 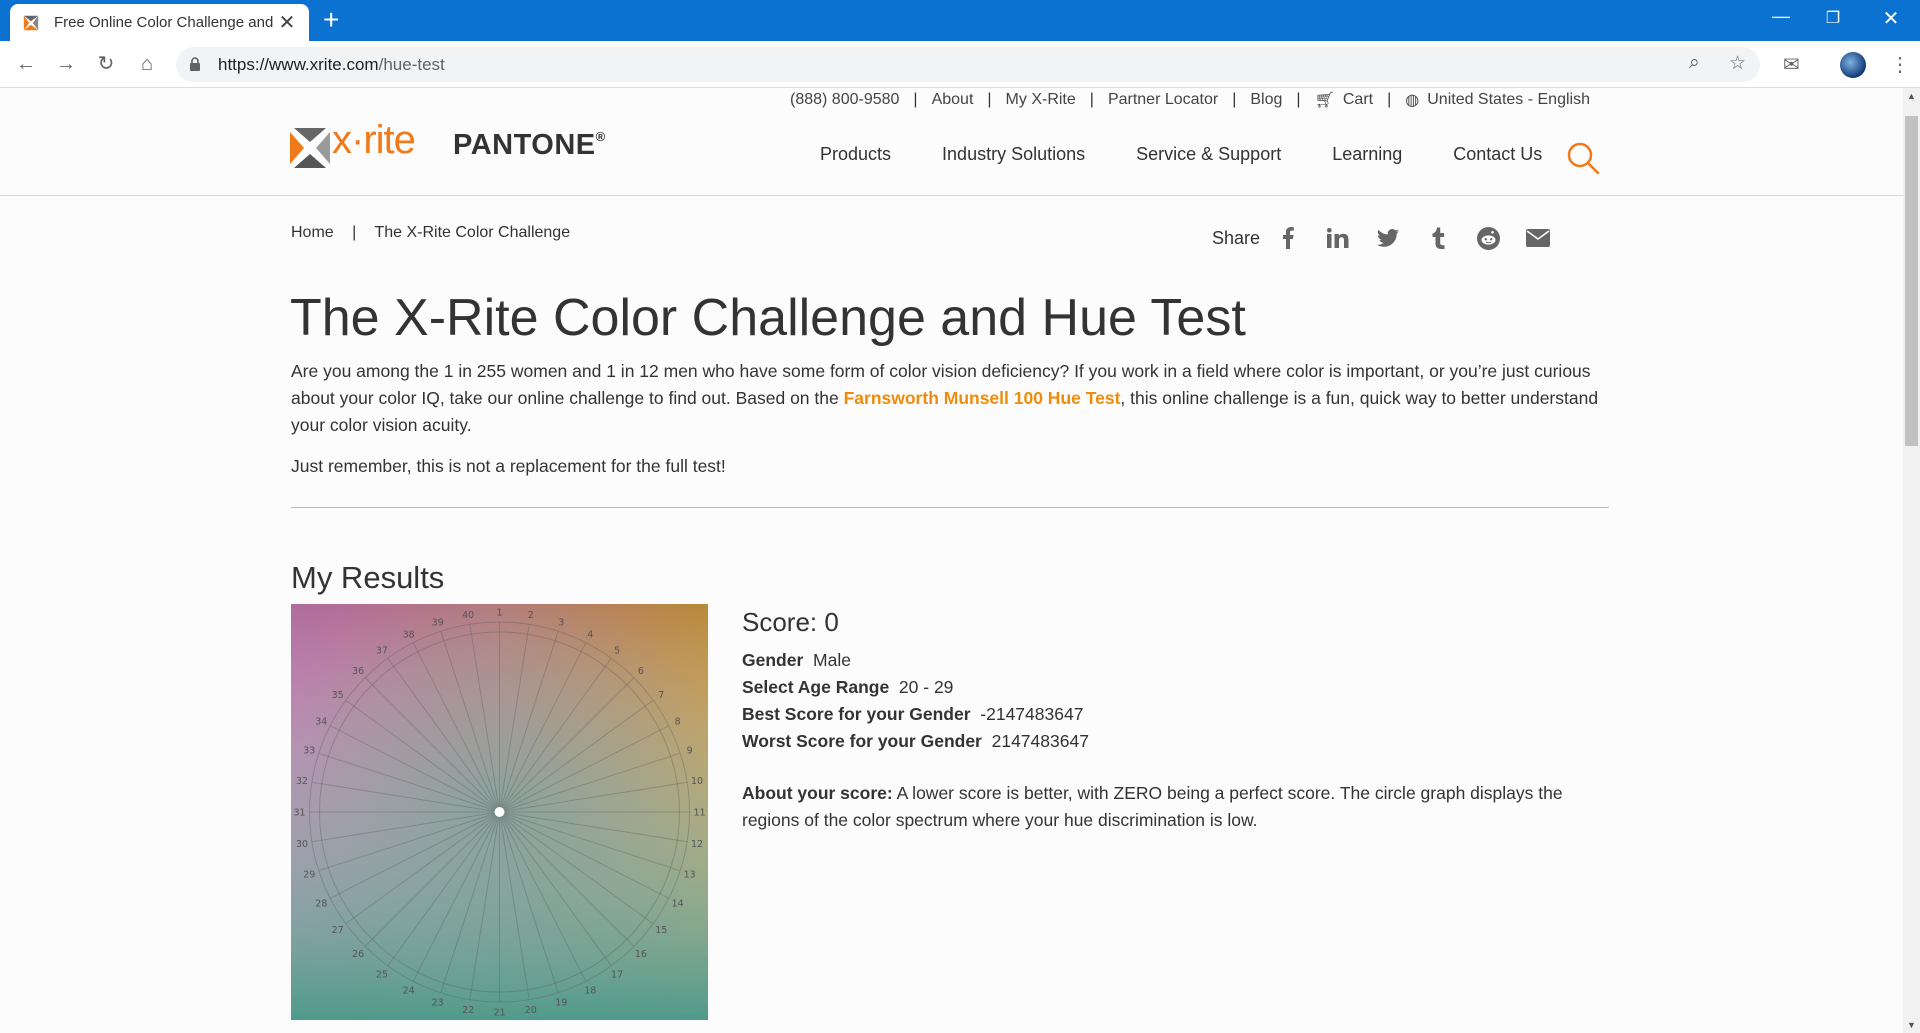 I want to click on wheel-label: 8, so click(x=678, y=722).